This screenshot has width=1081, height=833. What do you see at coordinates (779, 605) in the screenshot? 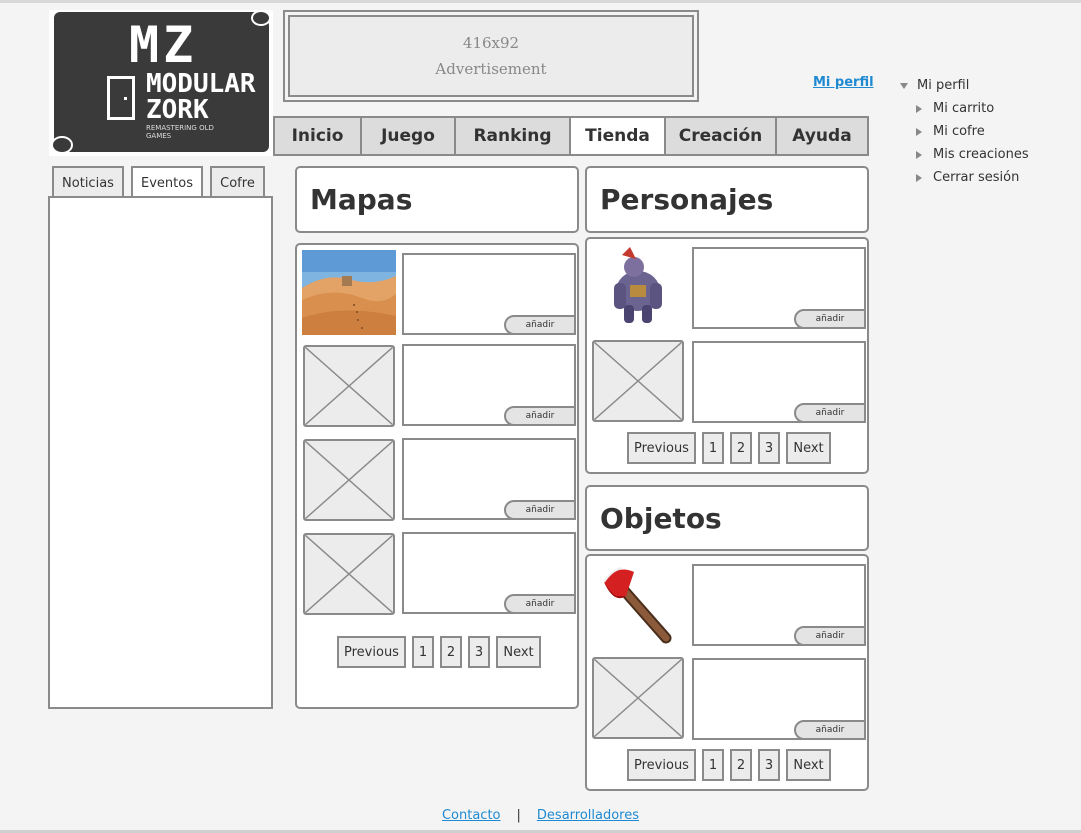
I see `object-card-1: añadir` at bounding box center [779, 605].